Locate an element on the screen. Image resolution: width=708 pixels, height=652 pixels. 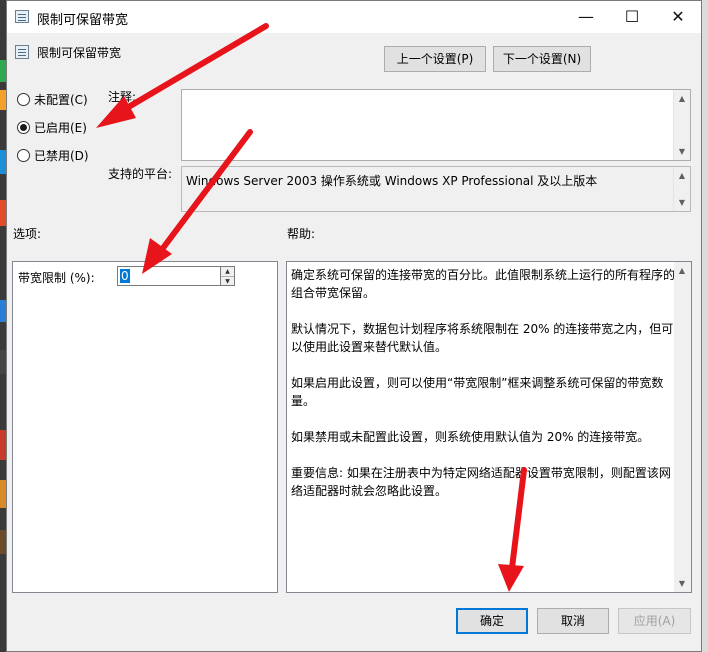
bandwidth-limit-label: 带宽限制 (%): is located at coordinates (56, 278).